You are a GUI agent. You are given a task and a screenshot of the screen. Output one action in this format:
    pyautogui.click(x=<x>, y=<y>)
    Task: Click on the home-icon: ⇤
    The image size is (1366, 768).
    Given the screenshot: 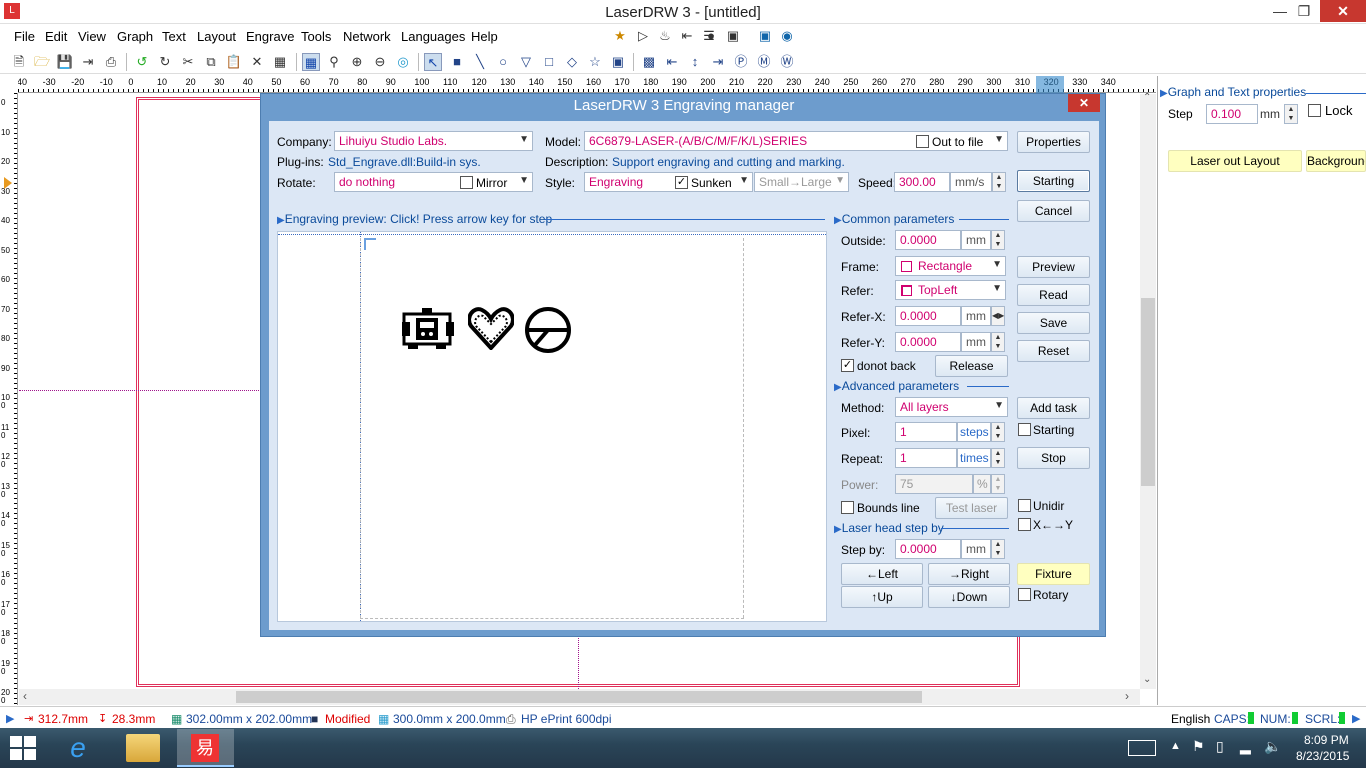 What is the action you would take?
    pyautogui.click(x=687, y=36)
    